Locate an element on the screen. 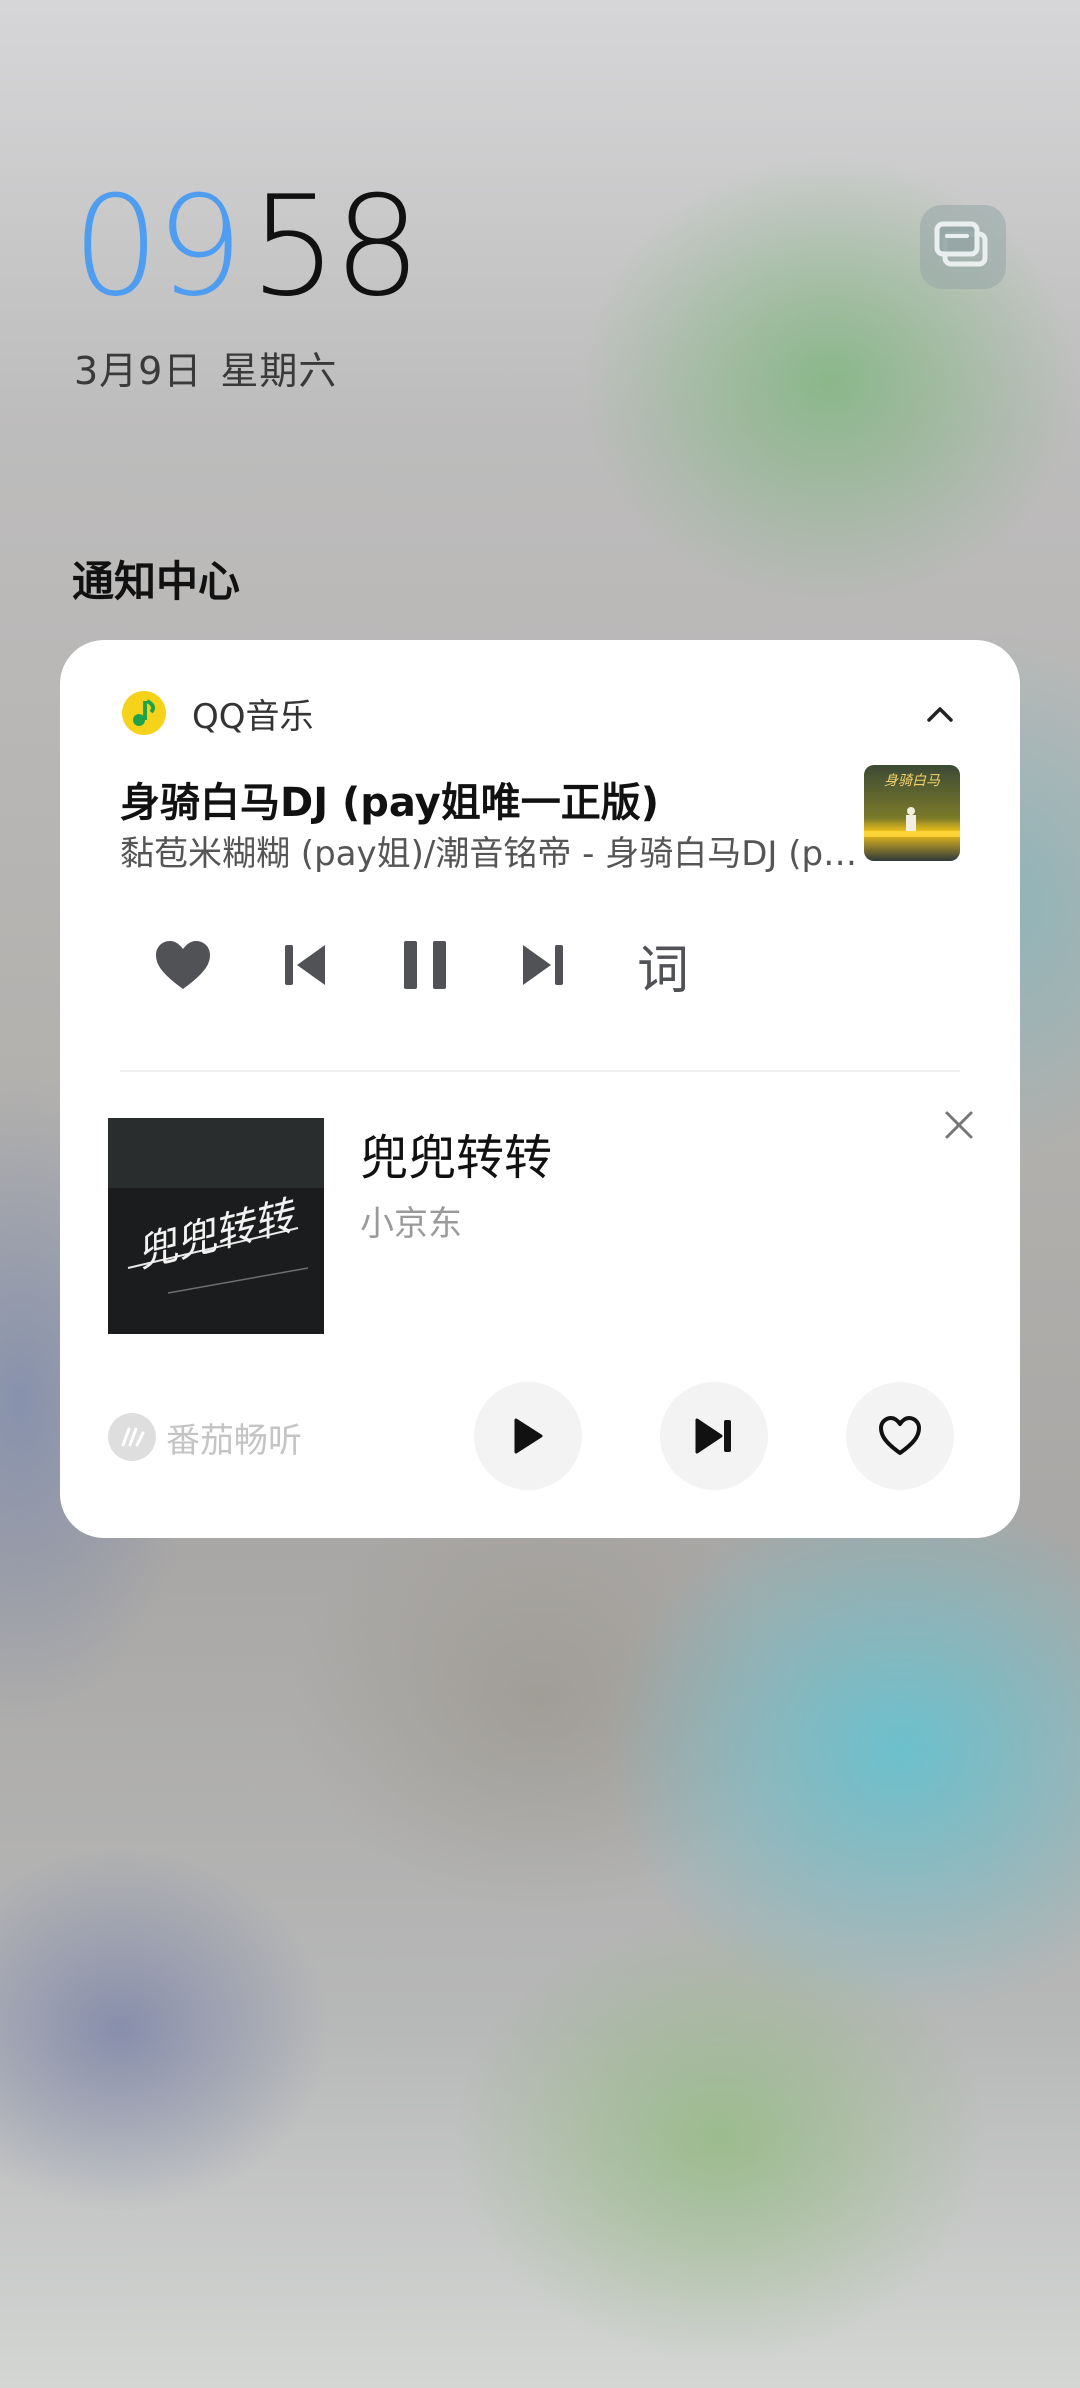 Image resolution: width=1080 pixels, height=2388 pixels. date: 3月9日 is located at coordinates (138, 371).